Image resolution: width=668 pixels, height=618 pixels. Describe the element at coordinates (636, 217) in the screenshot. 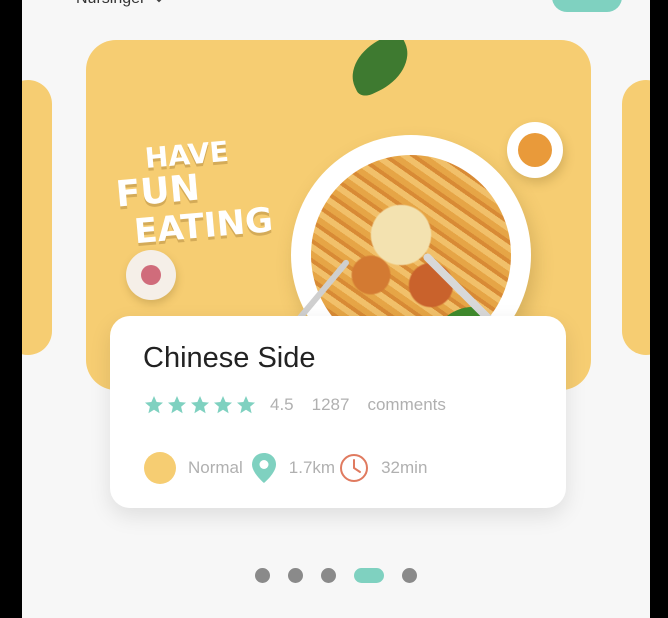

I see `carousel-card-next` at that location.